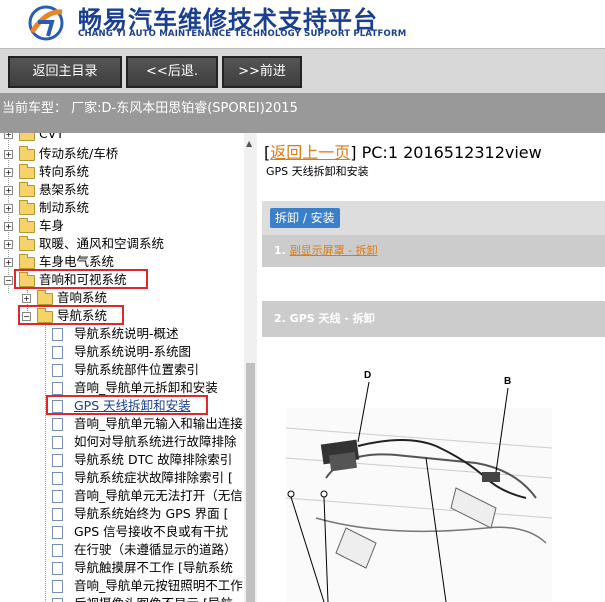 Image resolution: width=605 pixels, height=602 pixels. I want to click on doc-title: GPS 天线拆卸和安装, so click(317, 171).